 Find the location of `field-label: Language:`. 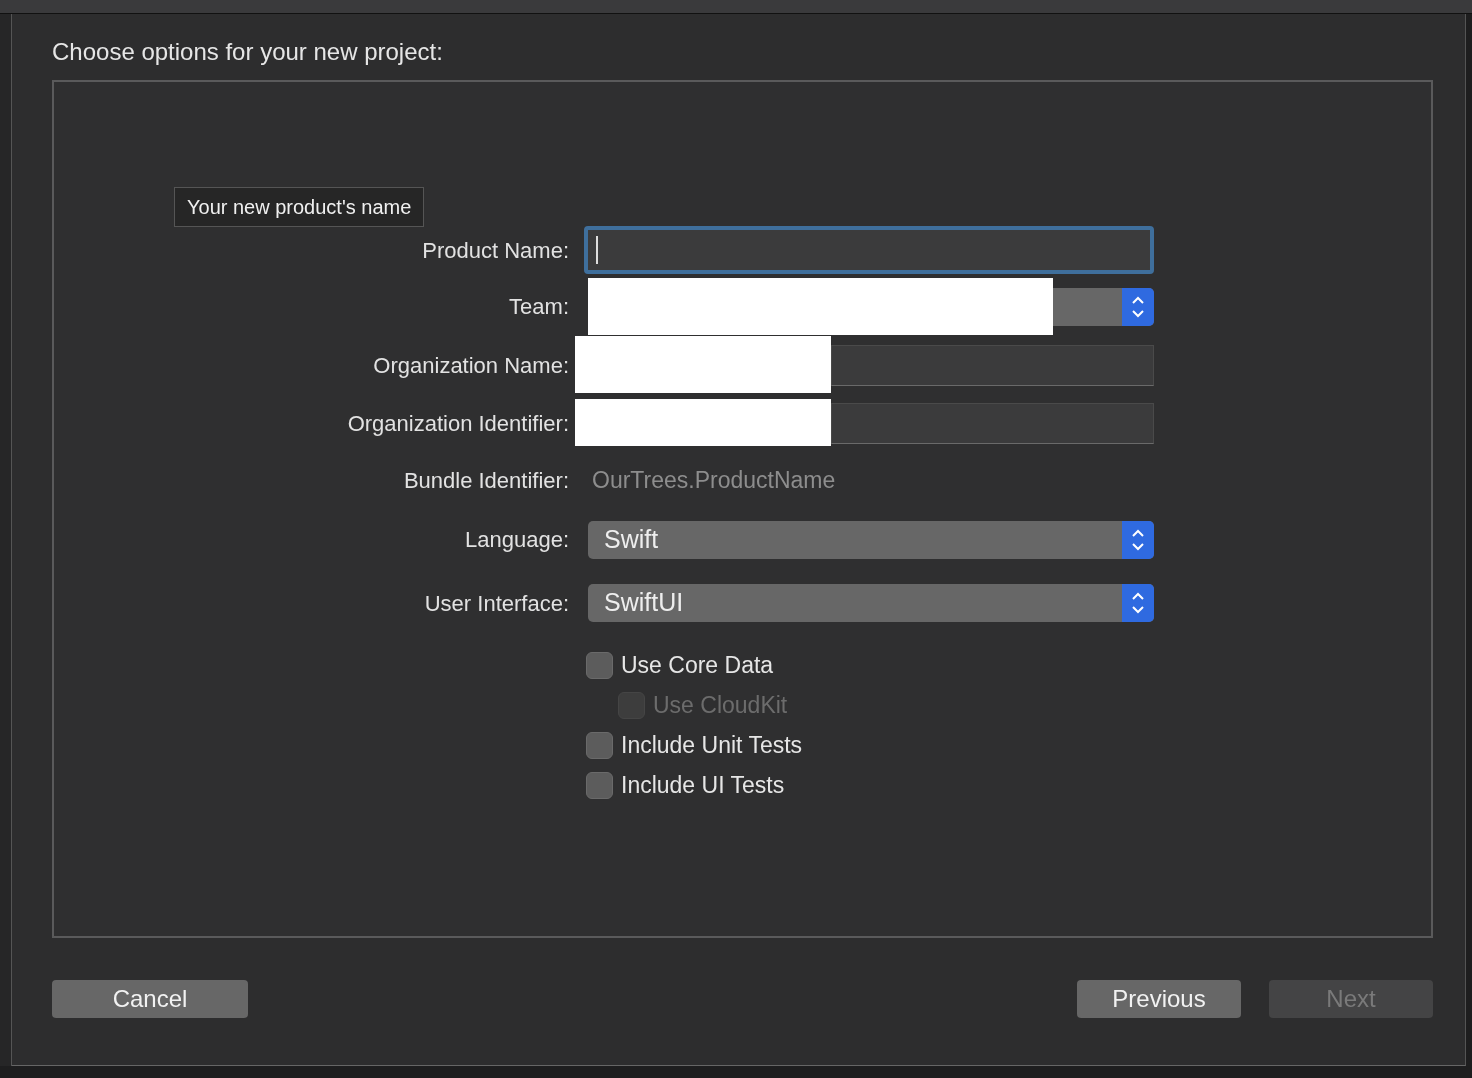

field-label: Language: is located at coordinates (516, 540).